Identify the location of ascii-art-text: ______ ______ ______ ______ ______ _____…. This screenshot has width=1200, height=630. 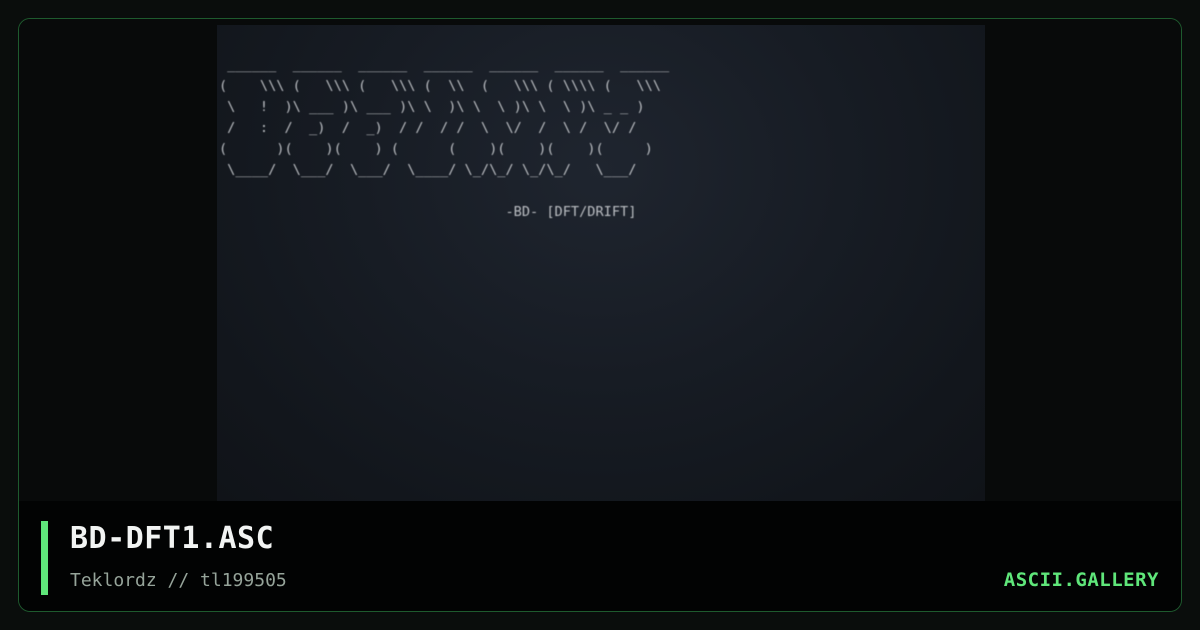
(444, 138).